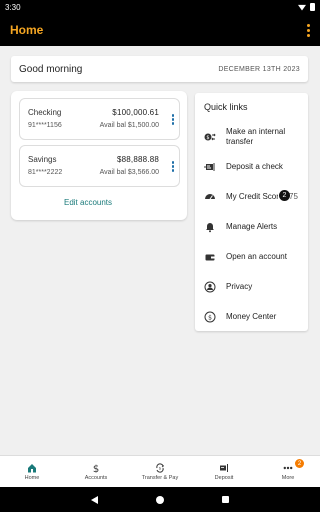 Image resolution: width=320 pixels, height=512 pixels. What do you see at coordinates (129, 172) in the screenshot?
I see `account-available: Avail bal $3,566.00` at bounding box center [129, 172].